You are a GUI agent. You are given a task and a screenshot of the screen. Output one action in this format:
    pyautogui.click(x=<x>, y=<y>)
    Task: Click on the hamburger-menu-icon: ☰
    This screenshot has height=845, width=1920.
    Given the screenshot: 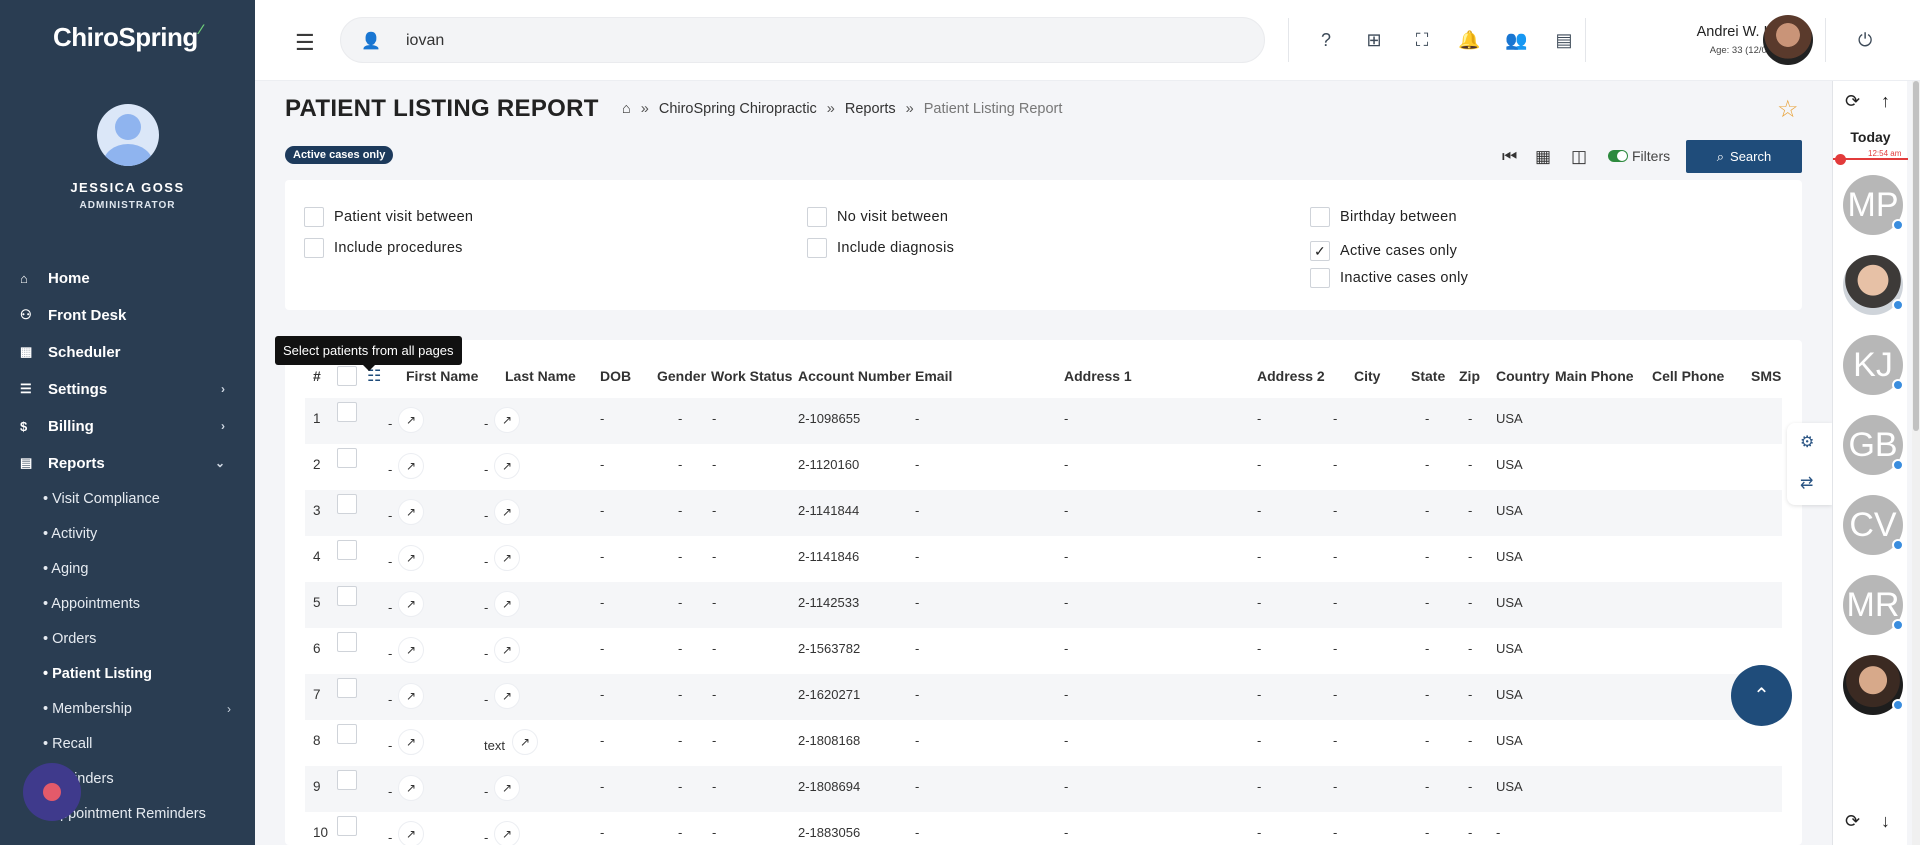 What is the action you would take?
    pyautogui.click(x=305, y=43)
    